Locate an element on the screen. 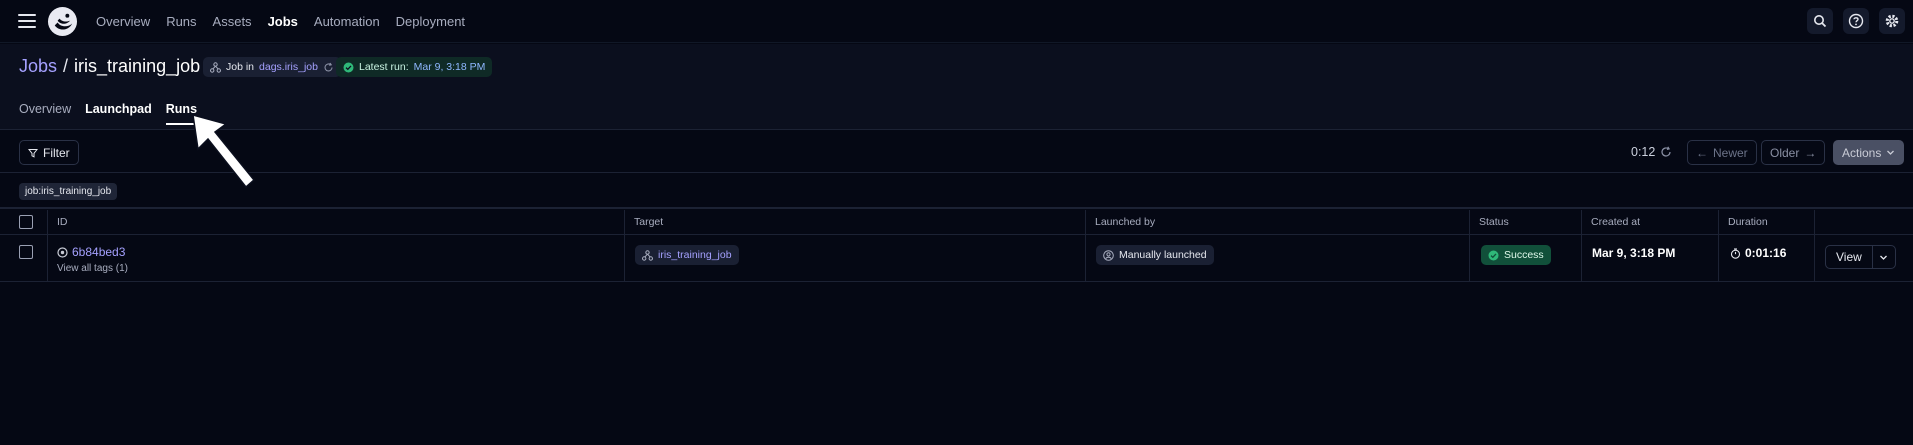 This screenshot has width=1913, height=445. reload-icon is located at coordinates (328, 67).